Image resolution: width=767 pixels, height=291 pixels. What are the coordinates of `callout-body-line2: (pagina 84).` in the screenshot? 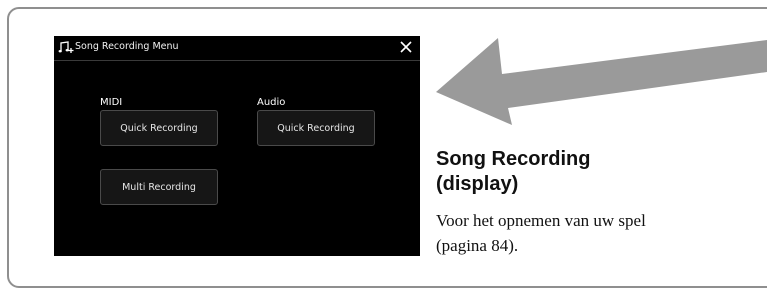 It's located at (477, 245).